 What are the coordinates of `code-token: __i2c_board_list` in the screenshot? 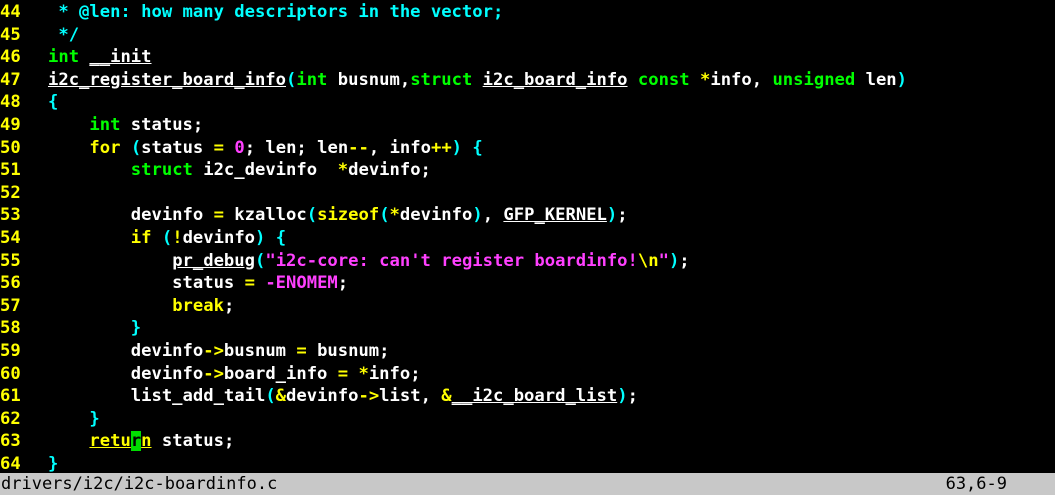 It's located at (534, 396).